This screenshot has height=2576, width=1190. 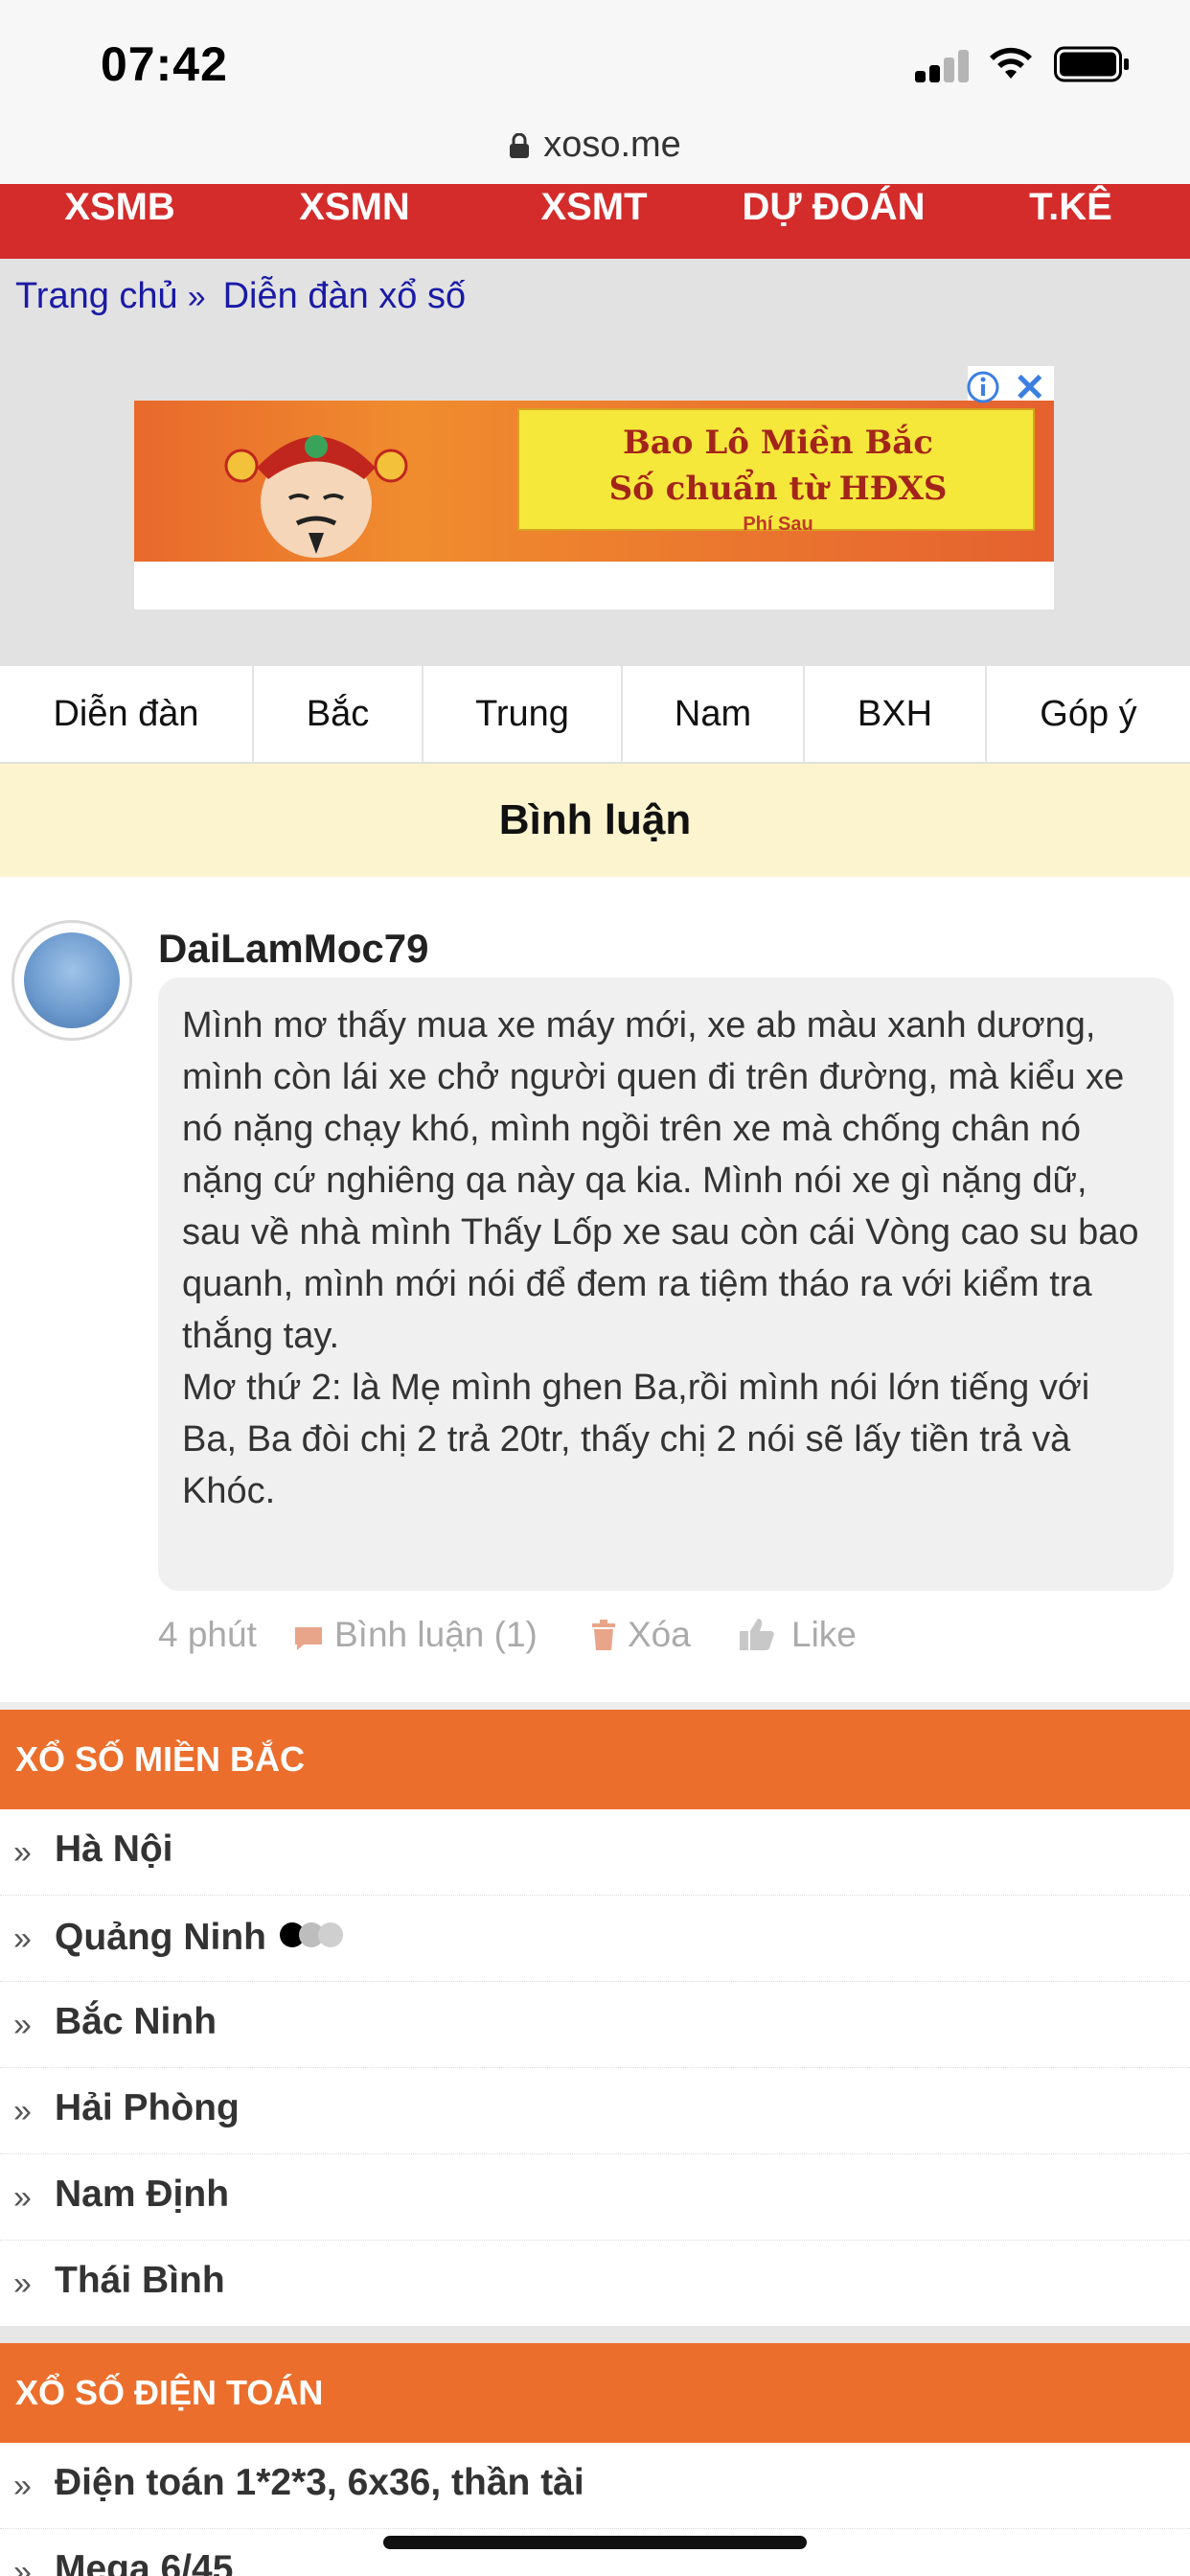 What do you see at coordinates (520, 146) in the screenshot?
I see `lock-icon` at bounding box center [520, 146].